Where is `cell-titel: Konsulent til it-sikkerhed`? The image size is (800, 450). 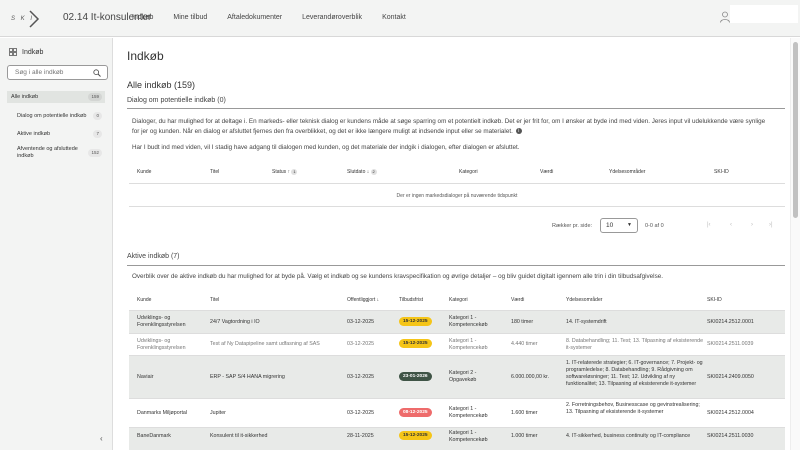 cell-titel: Konsulent til it-sikkerhed is located at coordinates (239, 436).